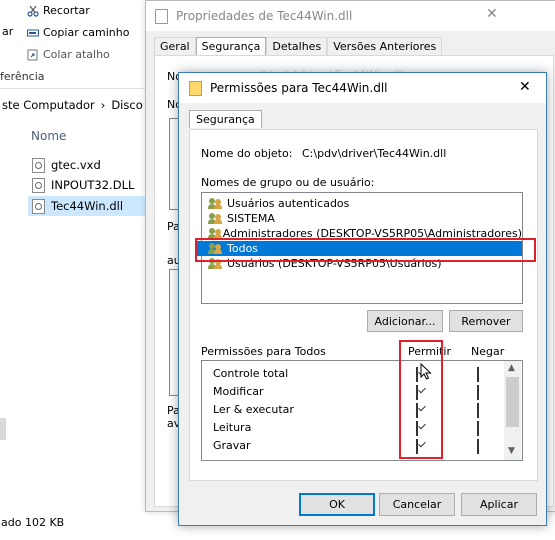  What do you see at coordinates (247, 153) in the screenshot?
I see `object-name-label: Nome do objeto:` at bounding box center [247, 153].